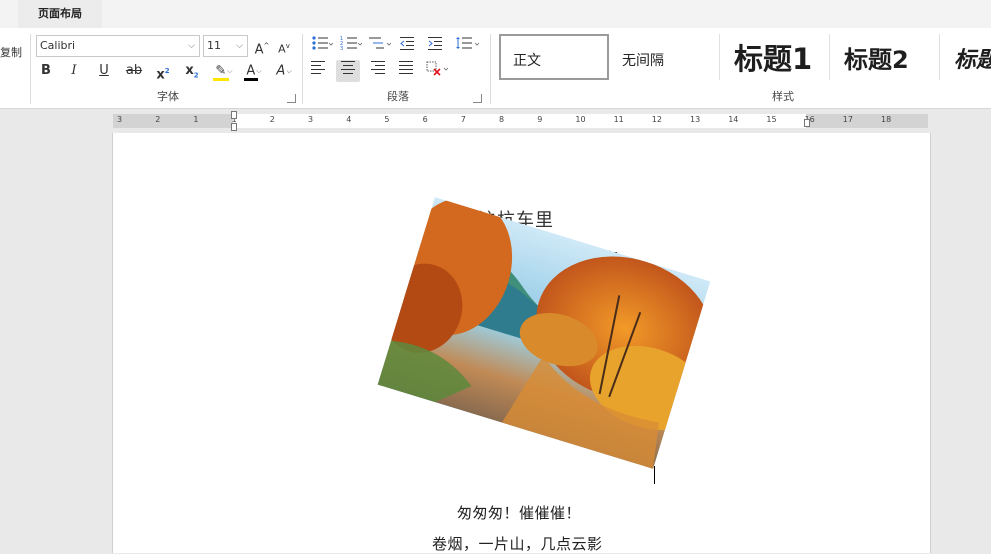  I want to click on poem-line-1: 匆匆匆！催催催！, so click(519, 513).